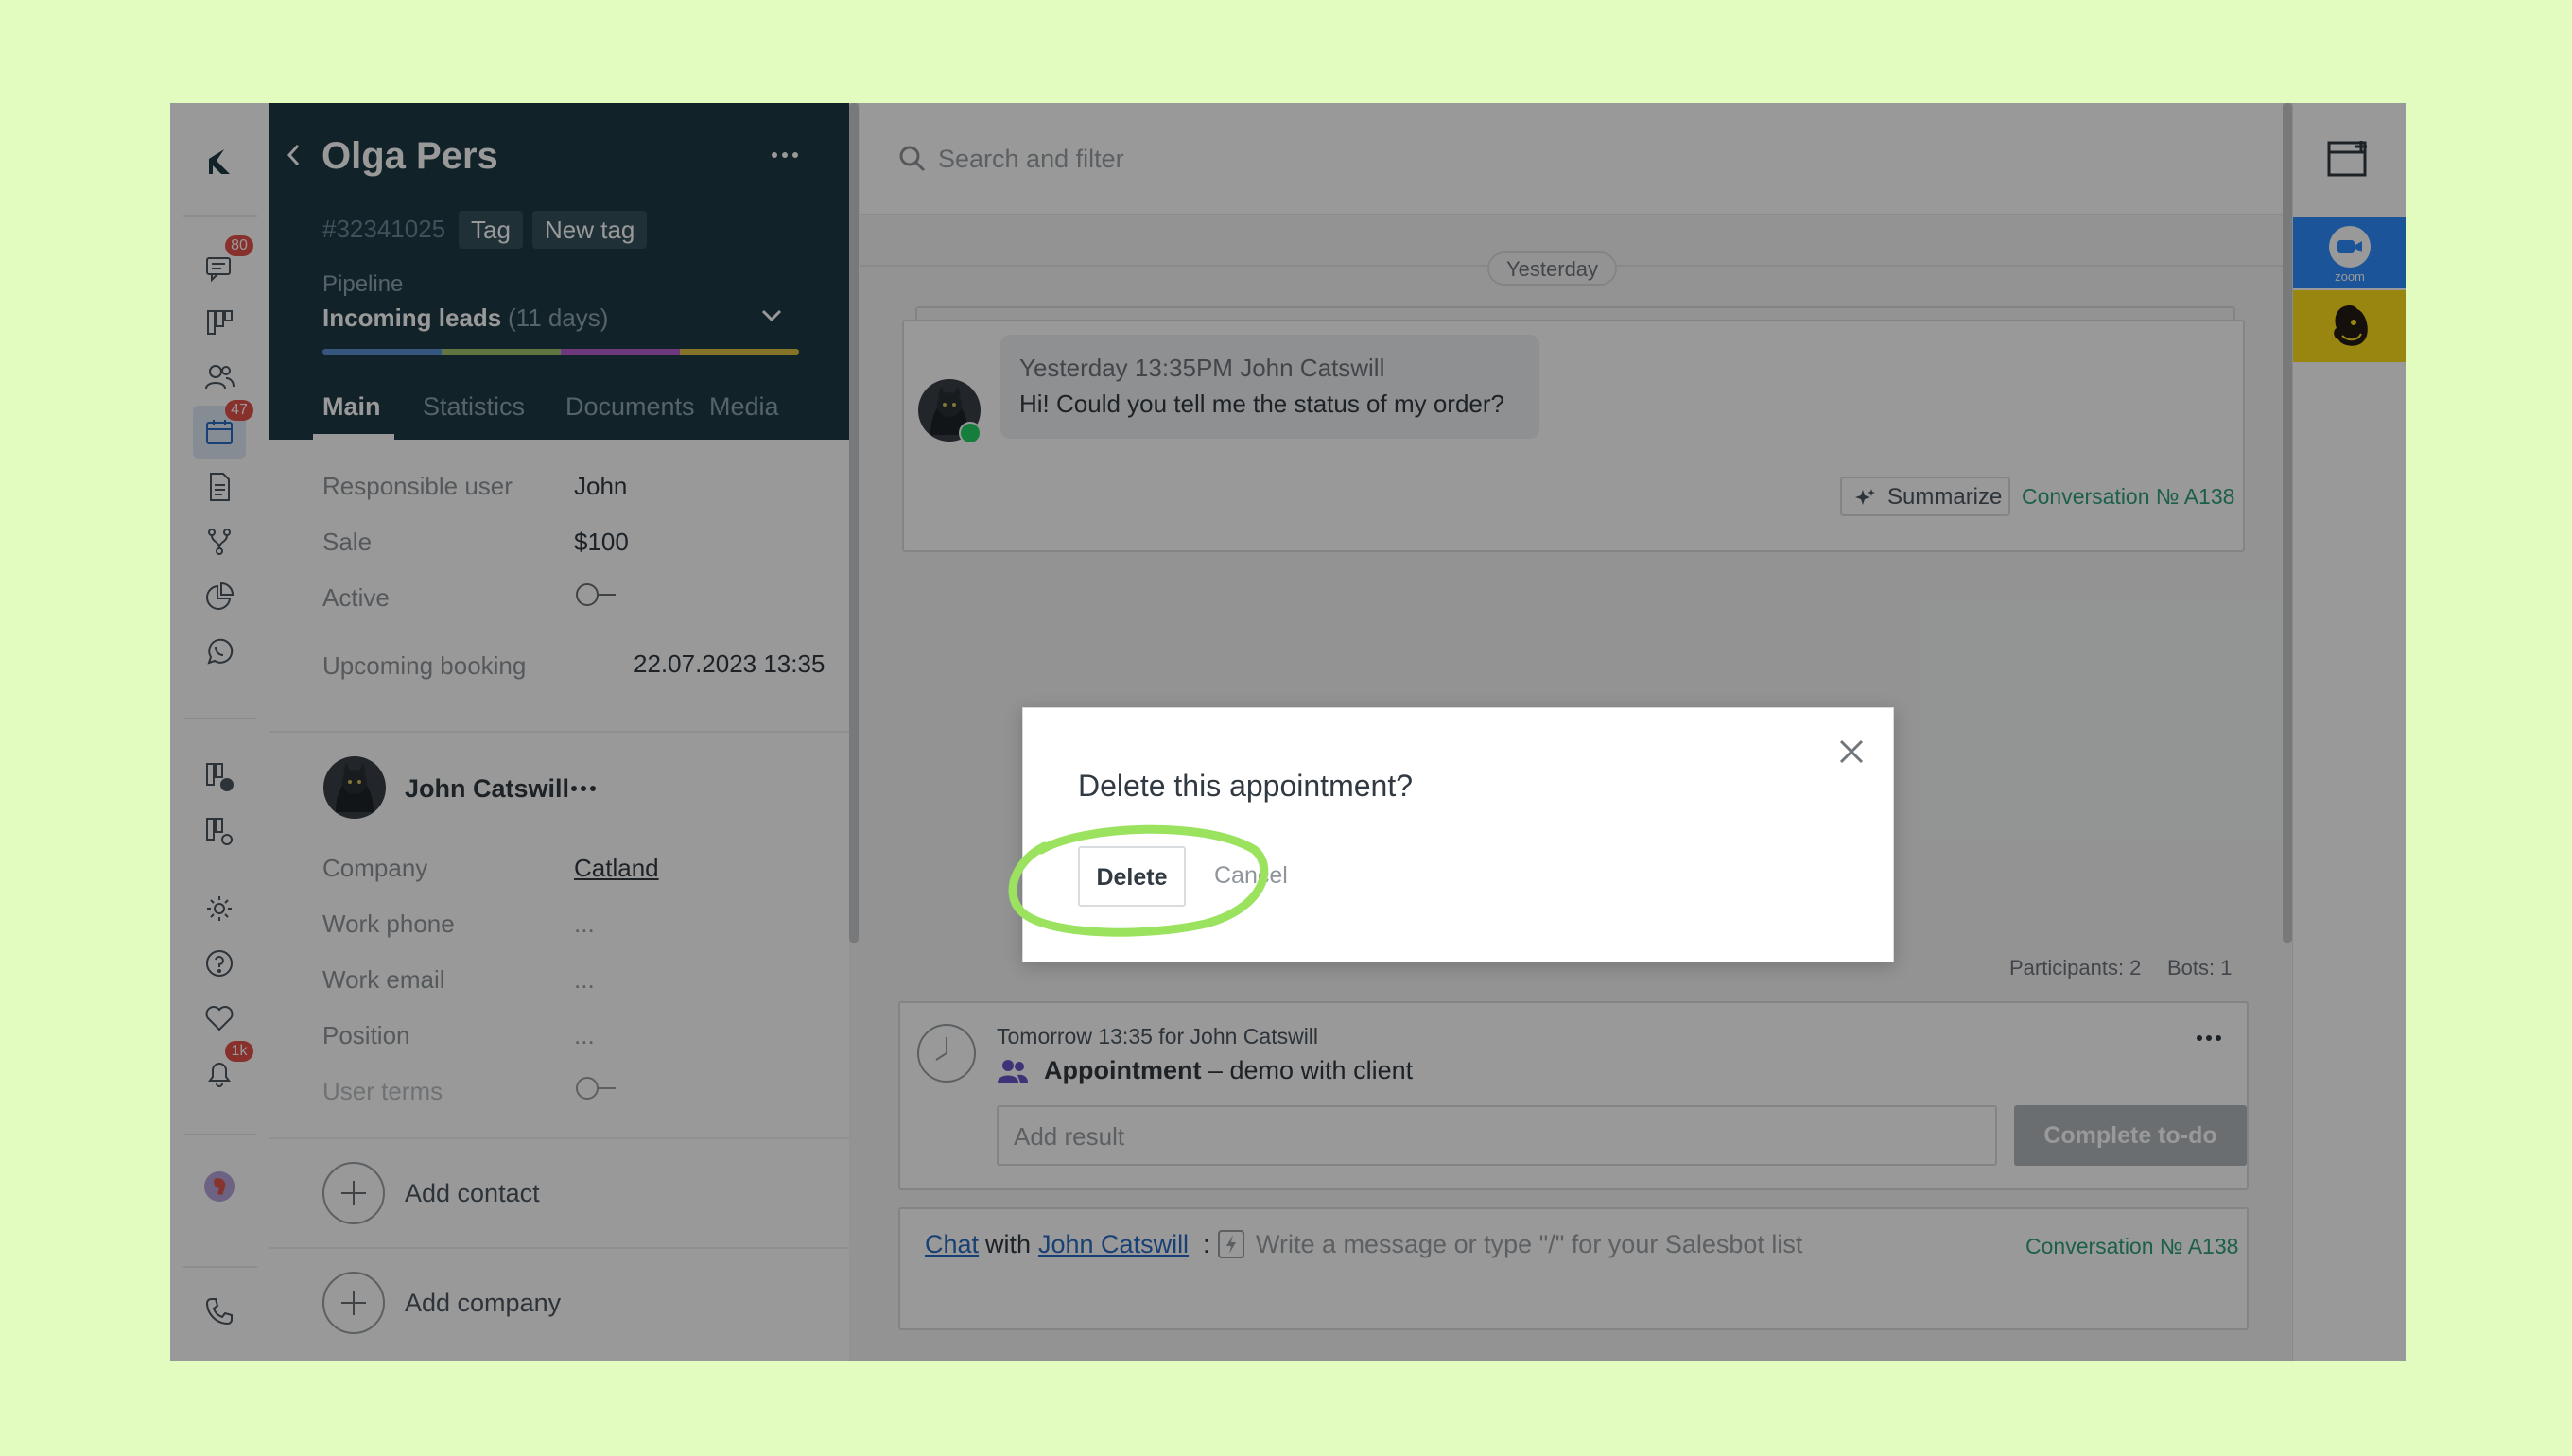  Describe the element at coordinates (1851, 751) in the screenshot. I see `close-icon` at that location.